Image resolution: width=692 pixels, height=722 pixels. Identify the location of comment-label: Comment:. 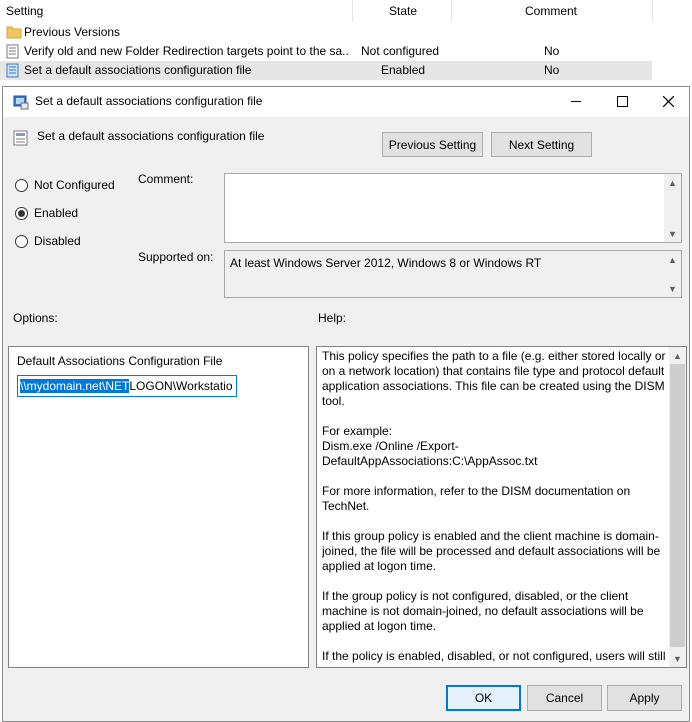
(166, 179).